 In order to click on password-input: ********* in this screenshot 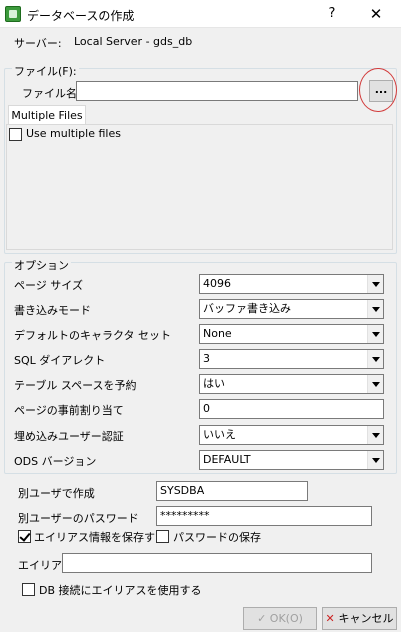, I will do `click(264, 516)`.